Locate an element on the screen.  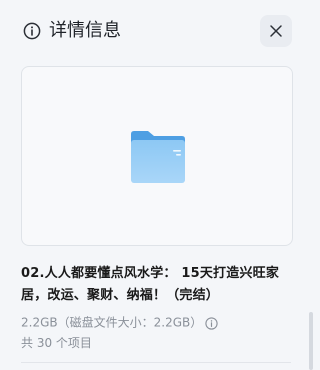
close-button is located at coordinates (276, 31).